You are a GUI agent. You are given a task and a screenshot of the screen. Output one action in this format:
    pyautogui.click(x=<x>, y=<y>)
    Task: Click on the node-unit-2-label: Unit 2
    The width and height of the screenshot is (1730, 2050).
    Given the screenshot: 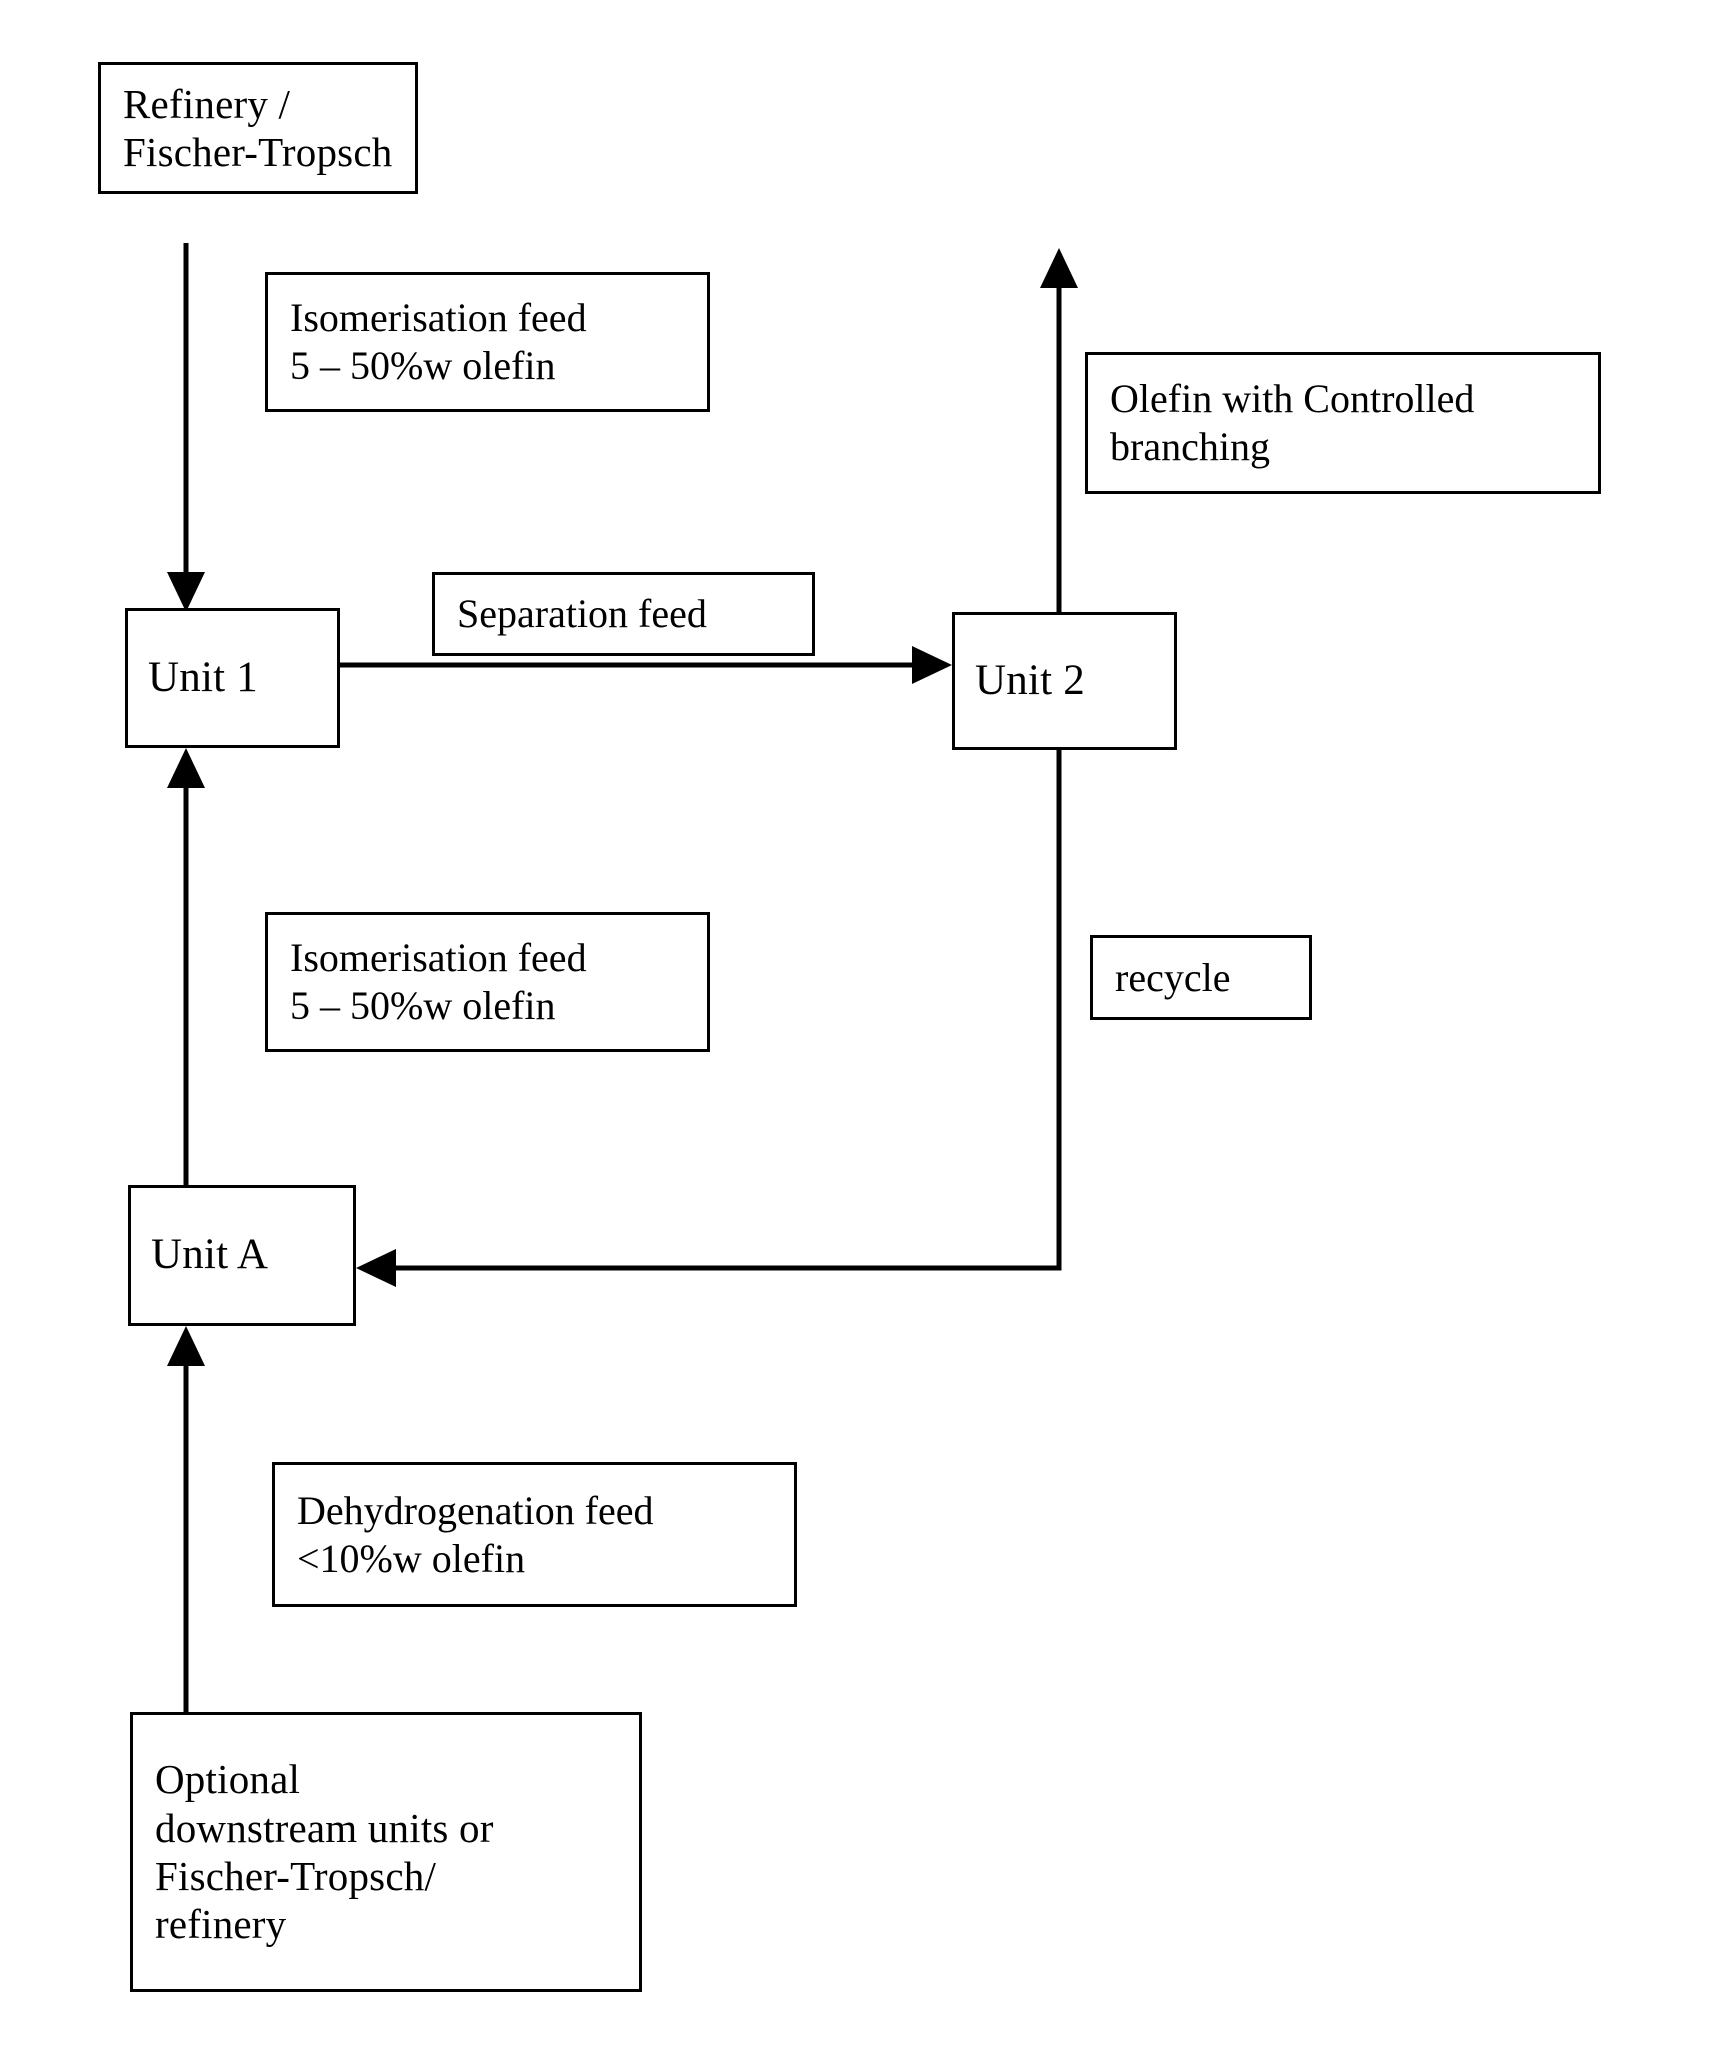 What is the action you would take?
    pyautogui.click(x=1030, y=680)
    